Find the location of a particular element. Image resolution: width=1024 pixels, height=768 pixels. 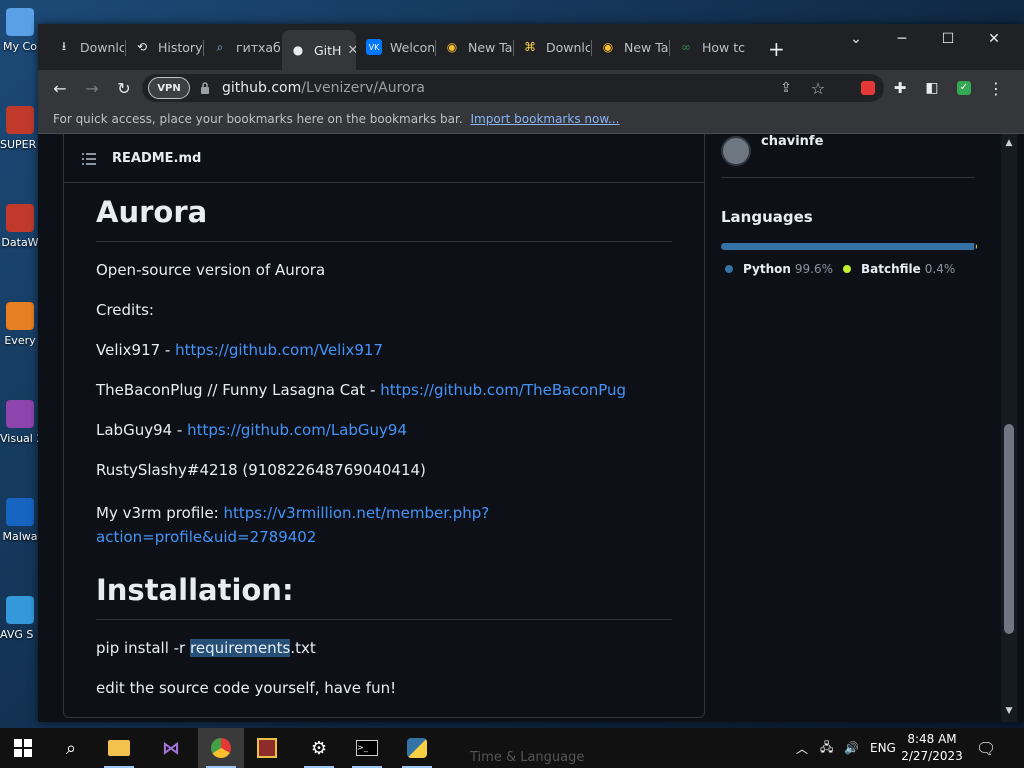

chrome-icon: ◉ is located at coordinates (452, 47).